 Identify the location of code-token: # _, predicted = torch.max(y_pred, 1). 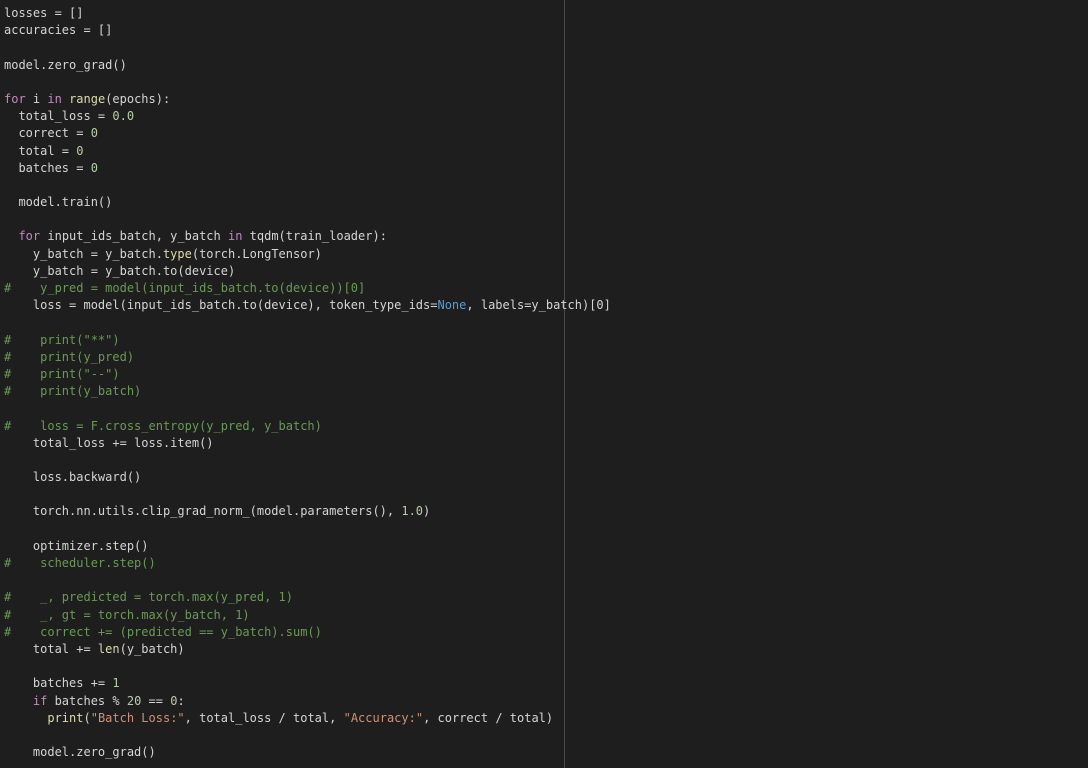
(148, 597).